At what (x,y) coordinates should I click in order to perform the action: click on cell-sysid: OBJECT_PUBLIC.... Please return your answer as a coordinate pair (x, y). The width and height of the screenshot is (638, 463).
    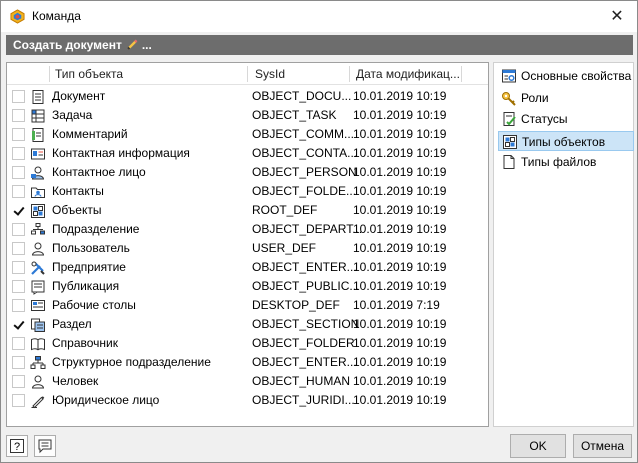
    Looking at the image, I should click on (306, 286).